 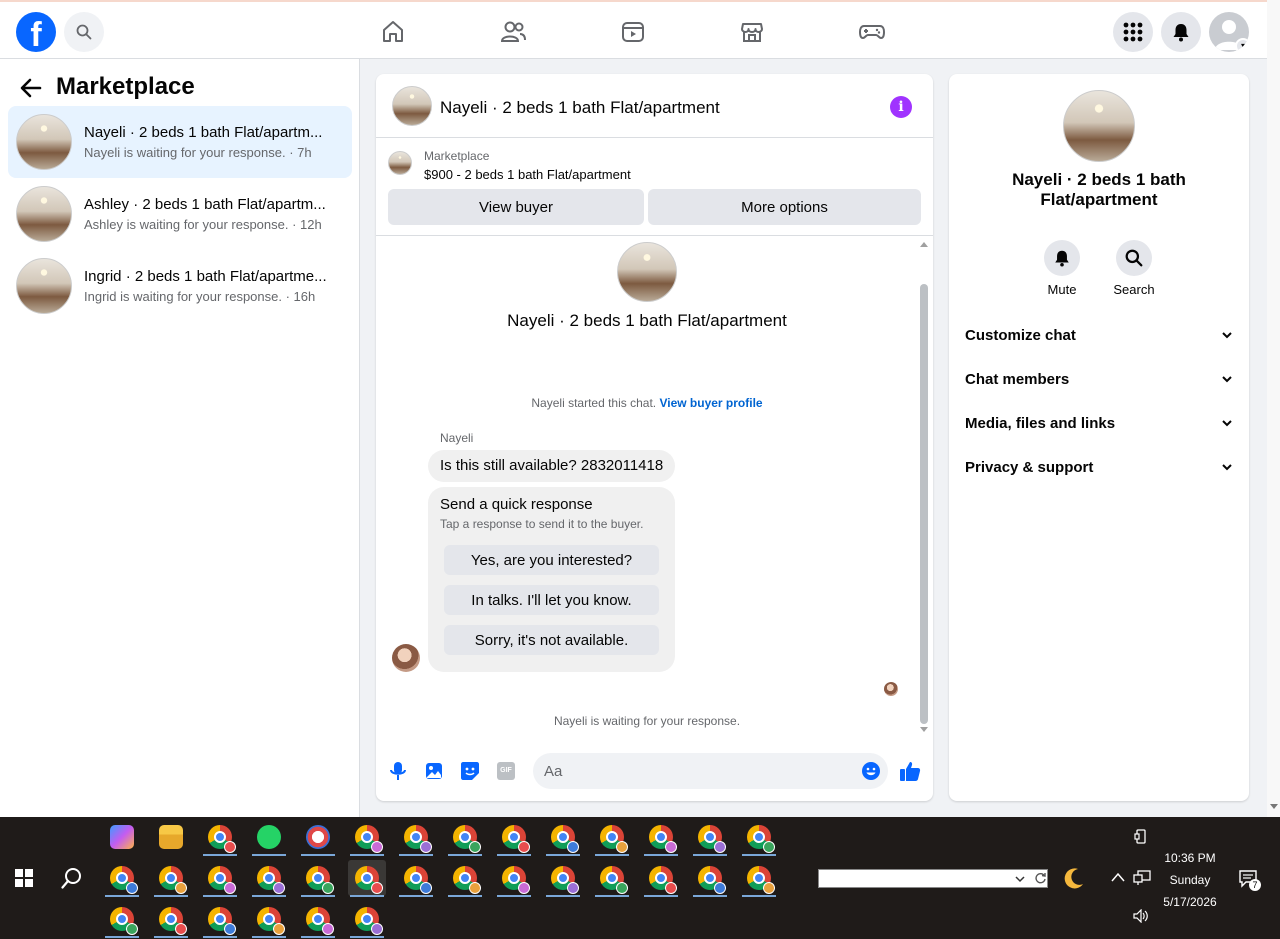 What do you see at coordinates (122, 837) in the screenshot?
I see `copilot-taskbar-button` at bounding box center [122, 837].